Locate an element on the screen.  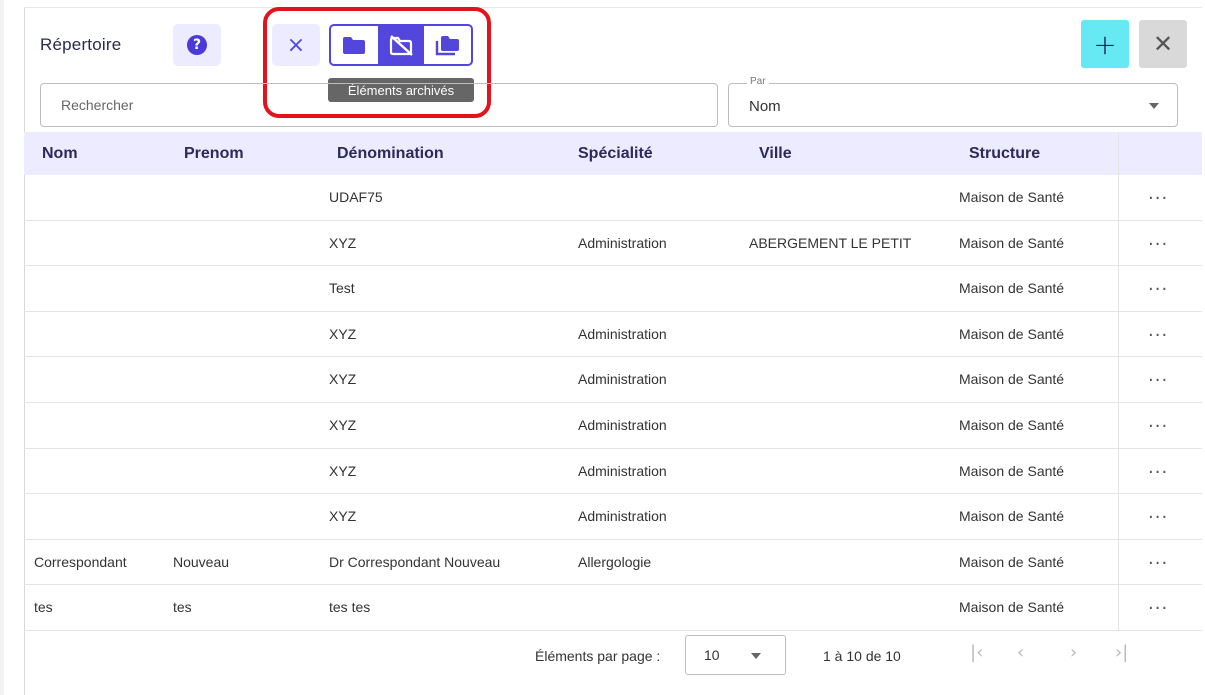
column-header-denomination: Dénomination is located at coordinates (390, 154).